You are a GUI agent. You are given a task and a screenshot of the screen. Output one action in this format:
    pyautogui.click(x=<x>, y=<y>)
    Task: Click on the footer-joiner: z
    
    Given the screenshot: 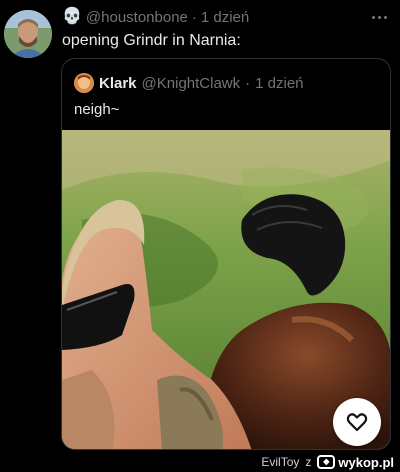 What is the action you would take?
    pyautogui.click(x=308, y=462)
    